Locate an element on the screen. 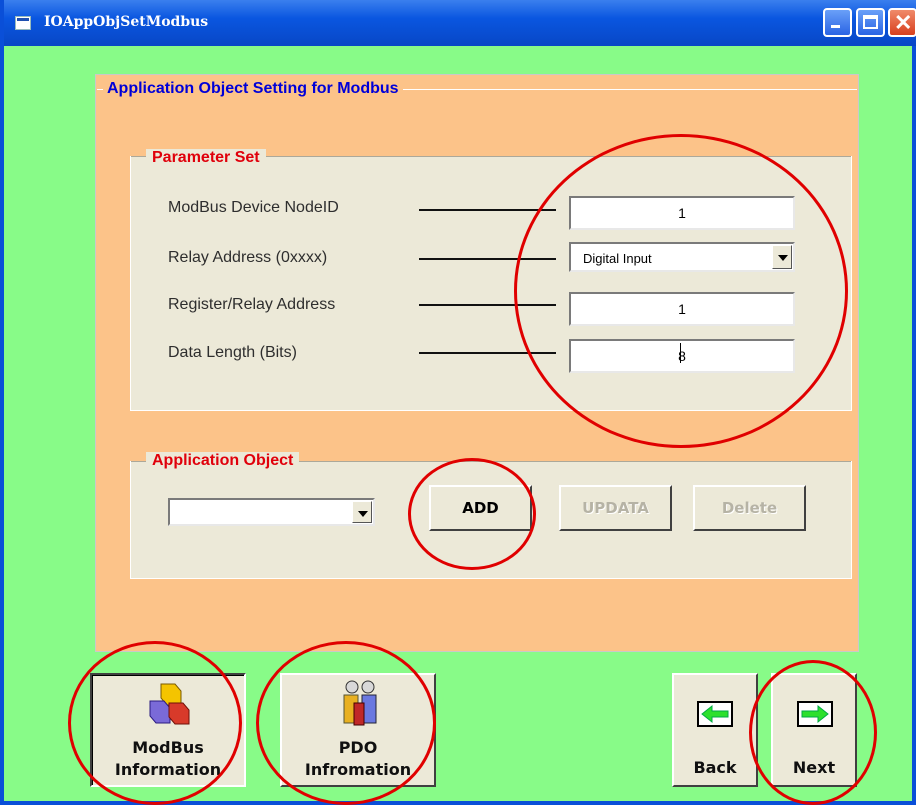 This screenshot has width=916, height=805. next-label: Next is located at coordinates (814, 767).